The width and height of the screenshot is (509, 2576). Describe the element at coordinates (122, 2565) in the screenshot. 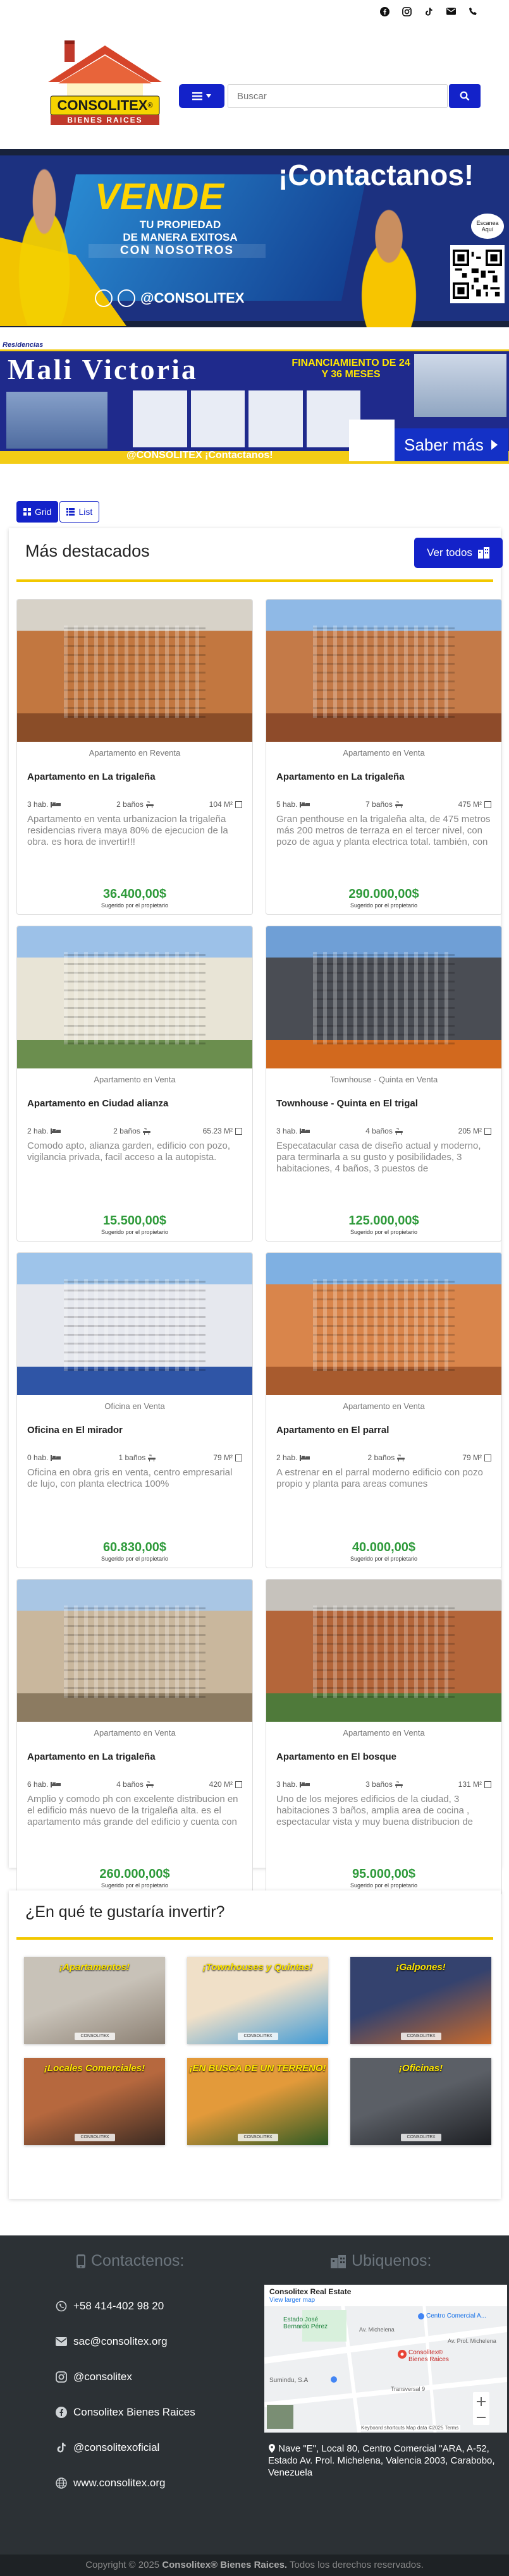

I see `copyright-prefix: Copyright © 2025` at that location.